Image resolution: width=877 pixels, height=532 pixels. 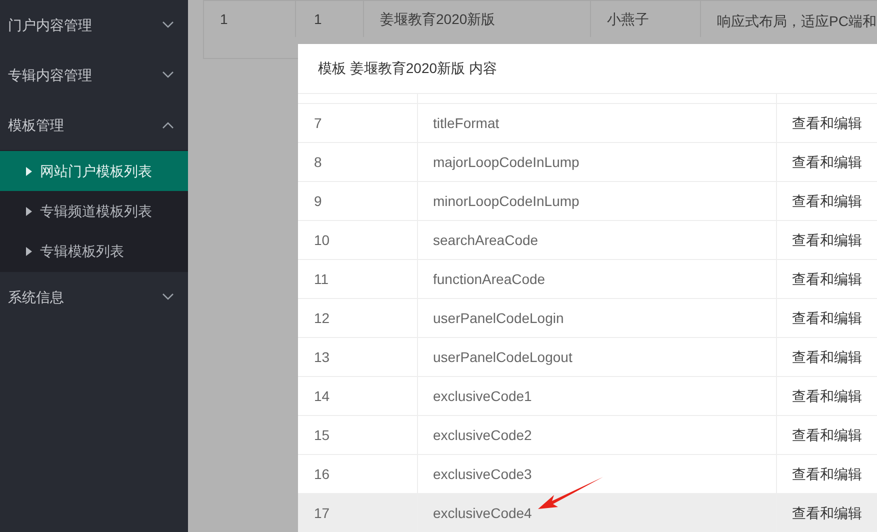 What do you see at coordinates (597, 279) in the screenshot?
I see `table-cell: functionAreaCode` at bounding box center [597, 279].